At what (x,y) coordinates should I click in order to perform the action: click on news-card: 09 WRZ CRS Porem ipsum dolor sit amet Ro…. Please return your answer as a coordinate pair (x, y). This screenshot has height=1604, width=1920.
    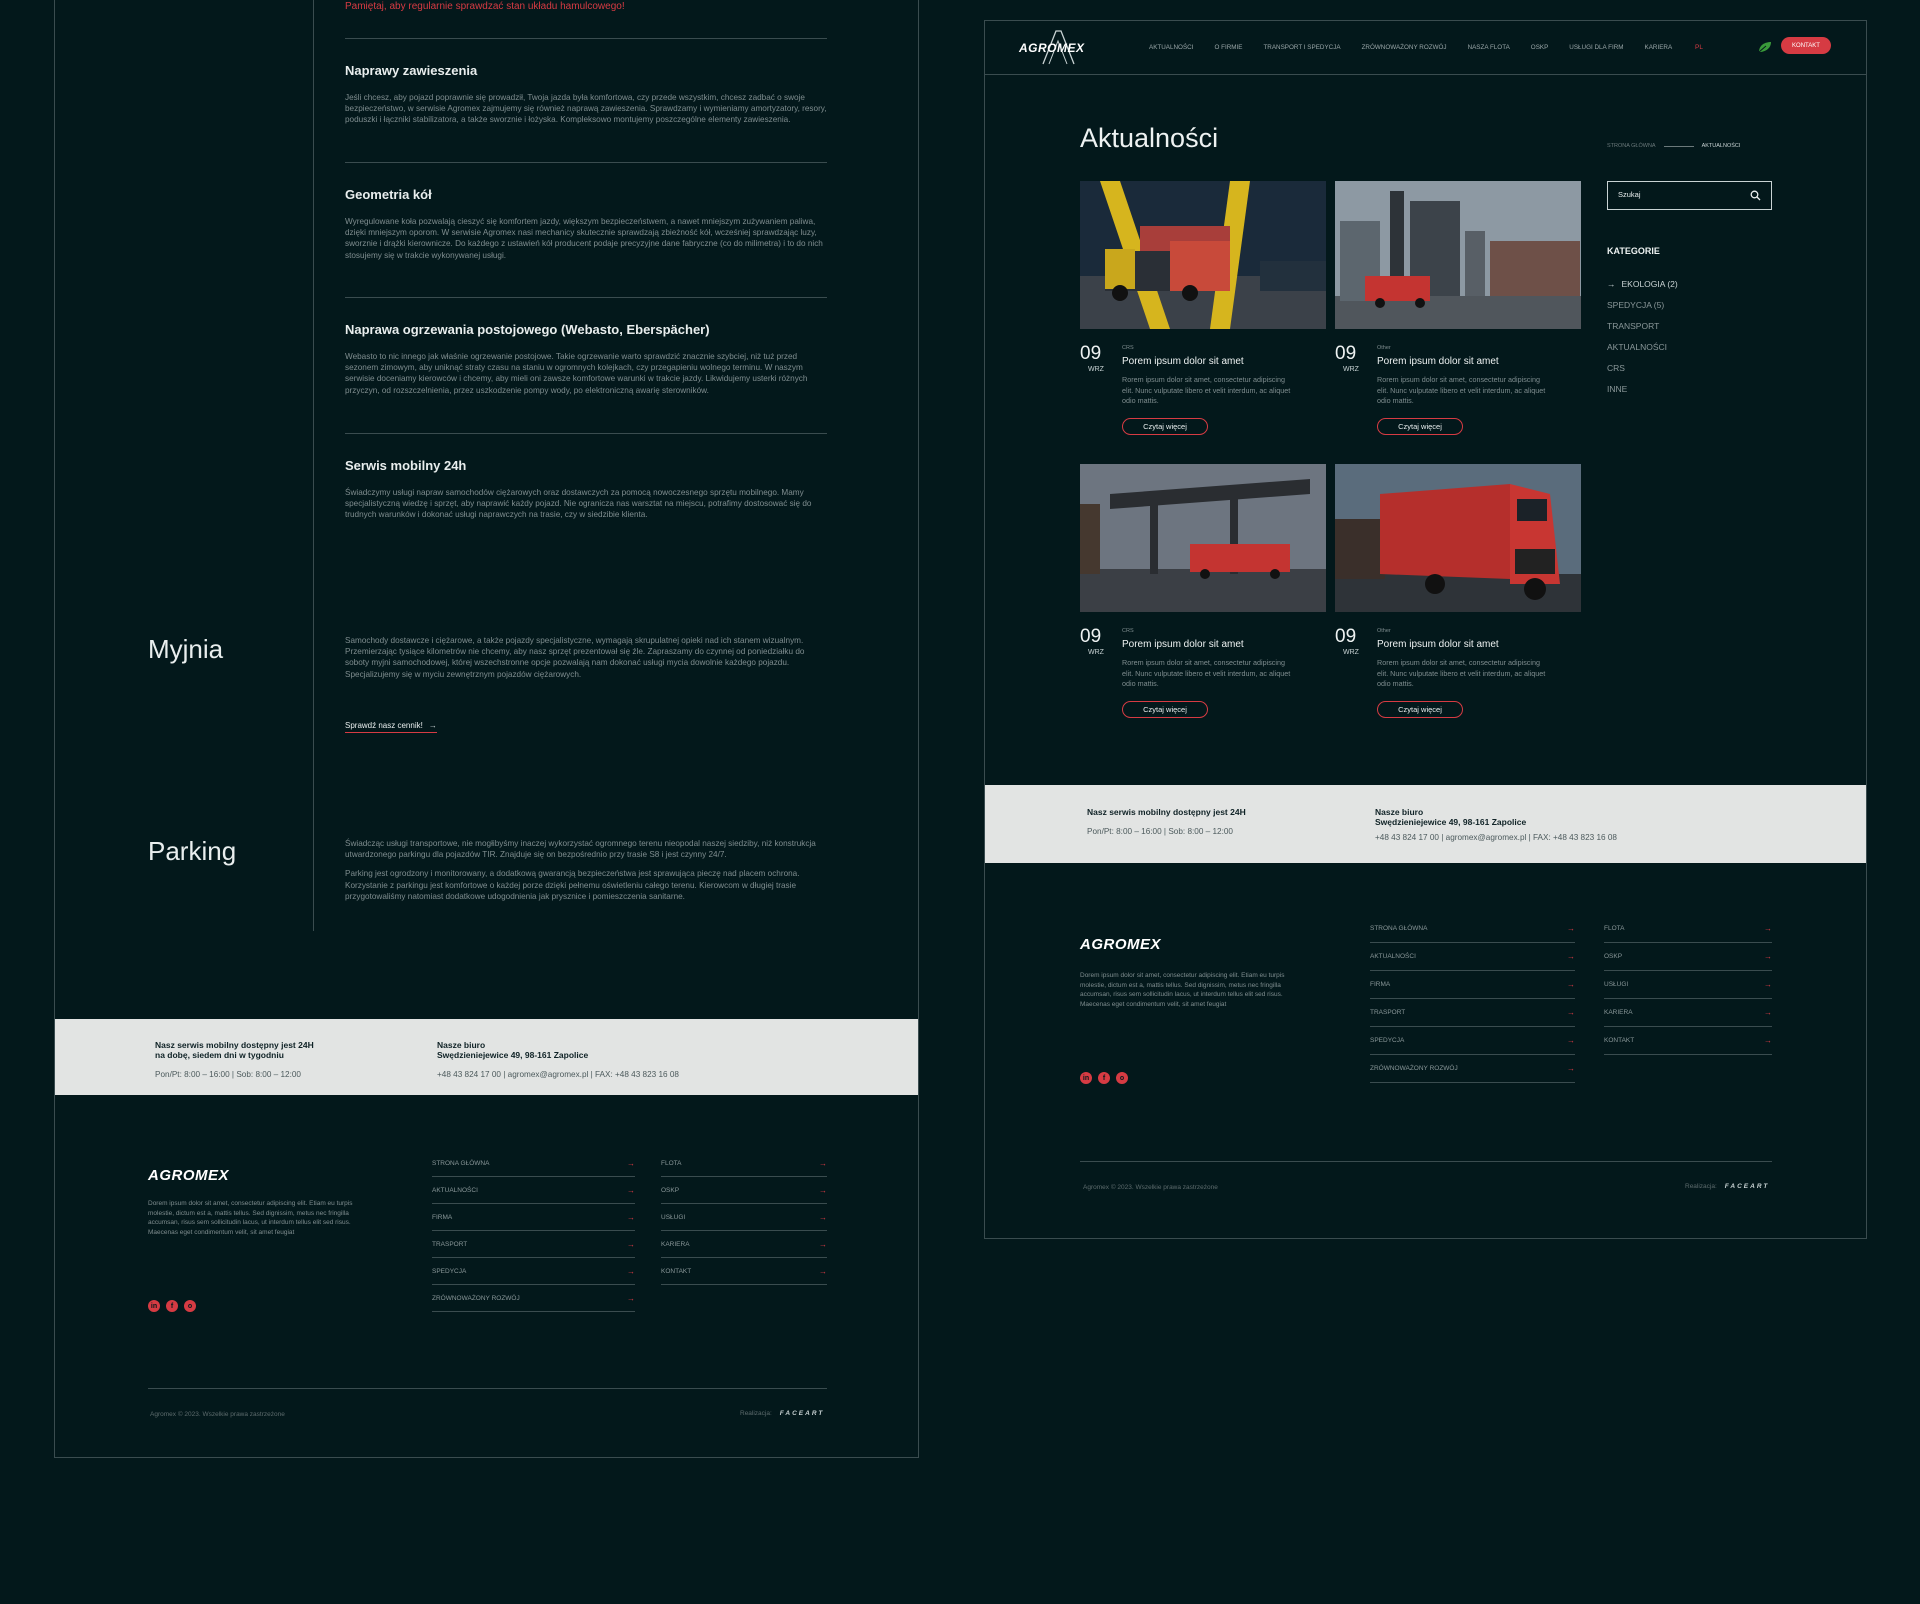
    Looking at the image, I should click on (1203, 308).